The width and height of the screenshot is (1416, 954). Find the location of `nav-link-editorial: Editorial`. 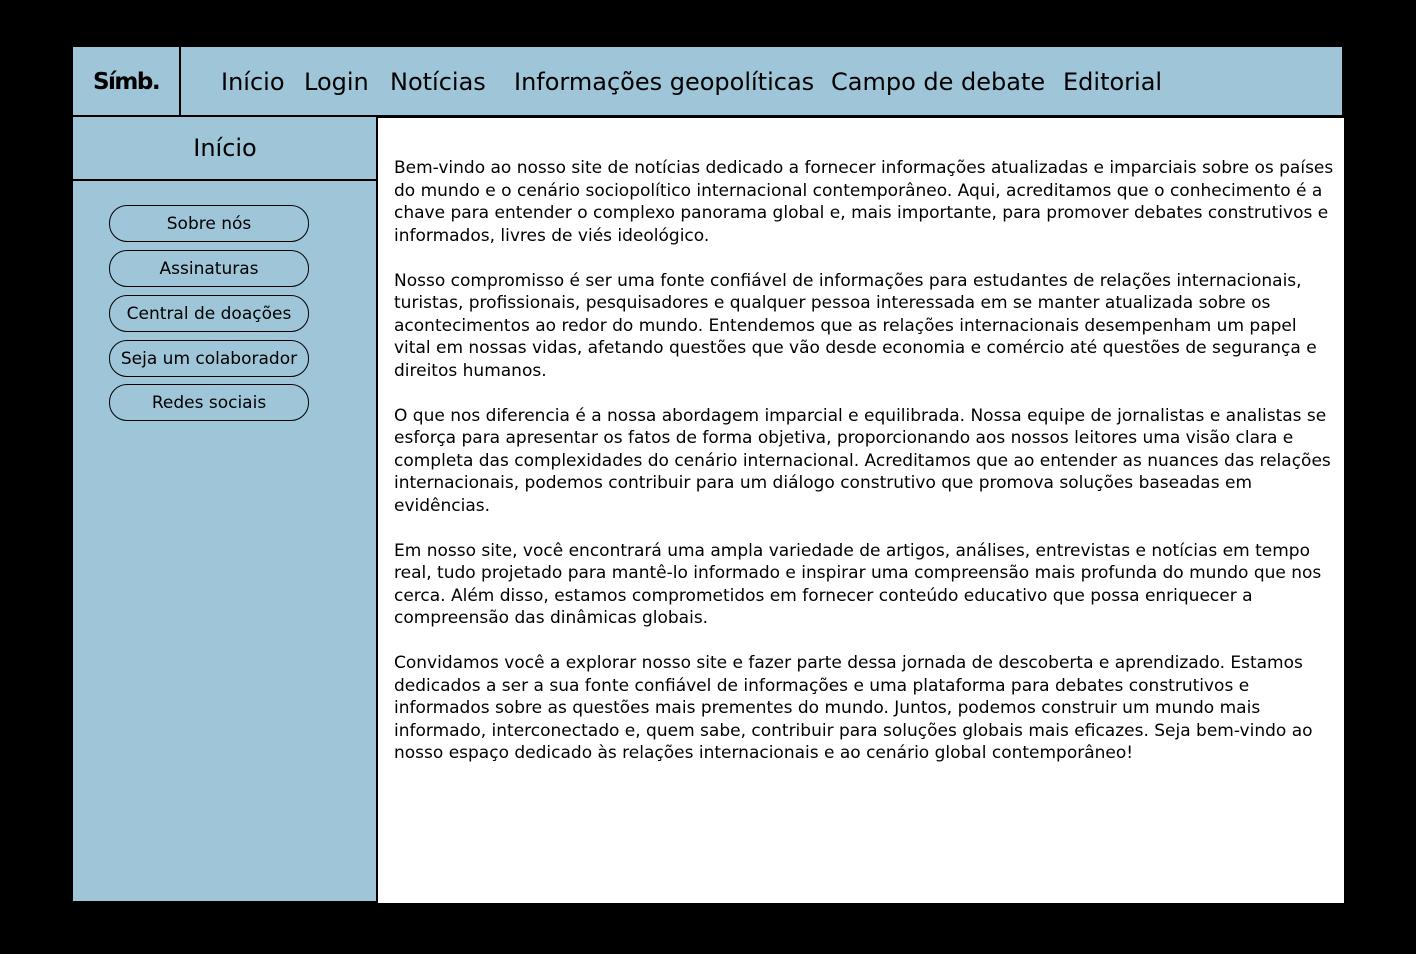

nav-link-editorial: Editorial is located at coordinates (1112, 82).